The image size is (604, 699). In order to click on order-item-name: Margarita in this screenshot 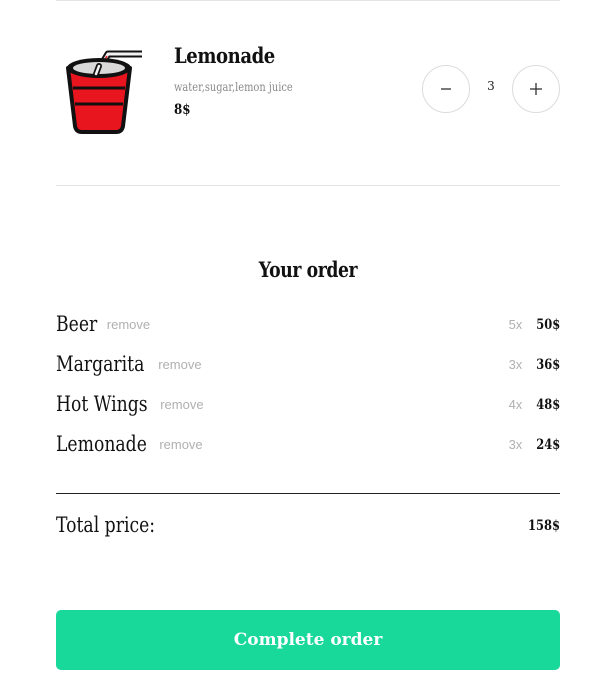, I will do `click(100, 364)`.